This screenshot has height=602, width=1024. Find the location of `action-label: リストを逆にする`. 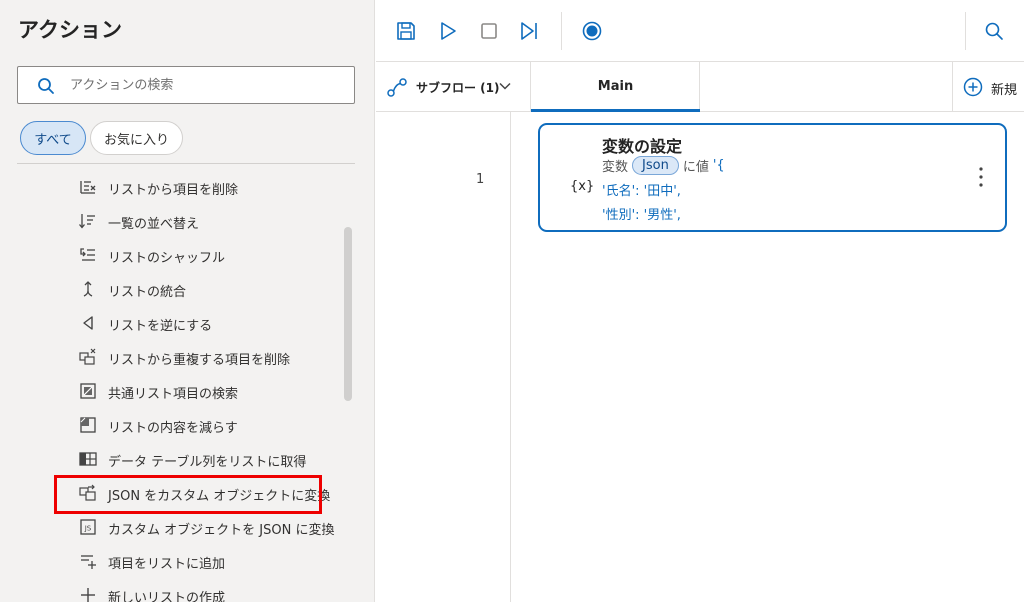

action-label: リストを逆にする is located at coordinates (160, 326).